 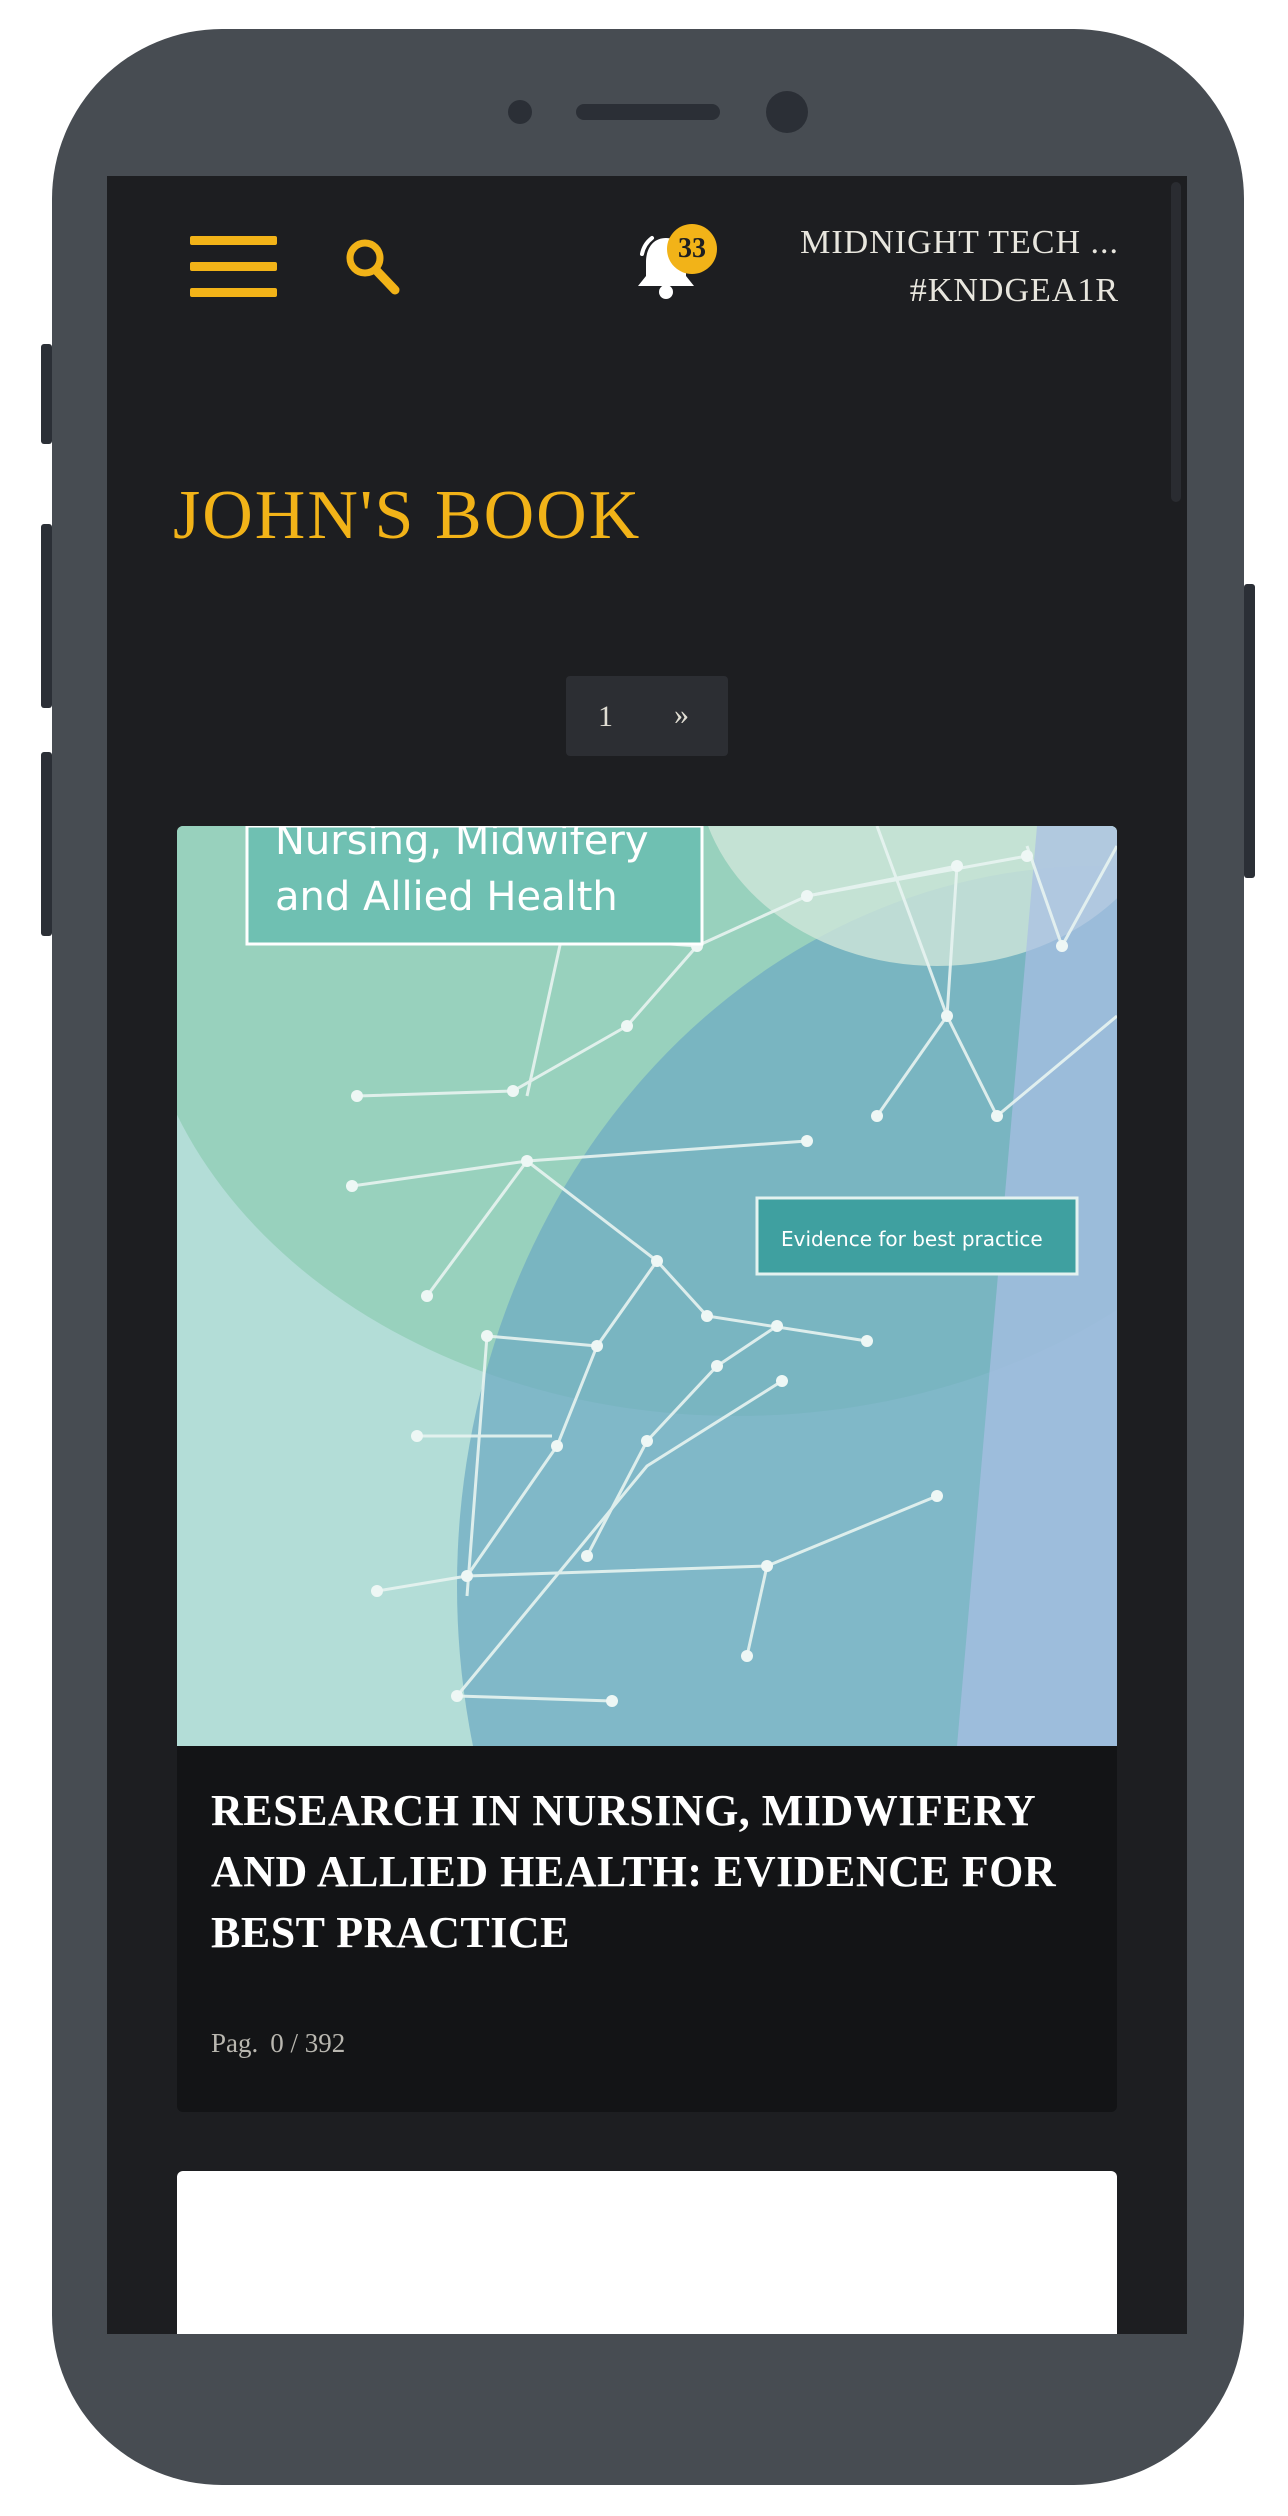 I want to click on user-code: #KNDGEA1R, so click(x=1014, y=290).